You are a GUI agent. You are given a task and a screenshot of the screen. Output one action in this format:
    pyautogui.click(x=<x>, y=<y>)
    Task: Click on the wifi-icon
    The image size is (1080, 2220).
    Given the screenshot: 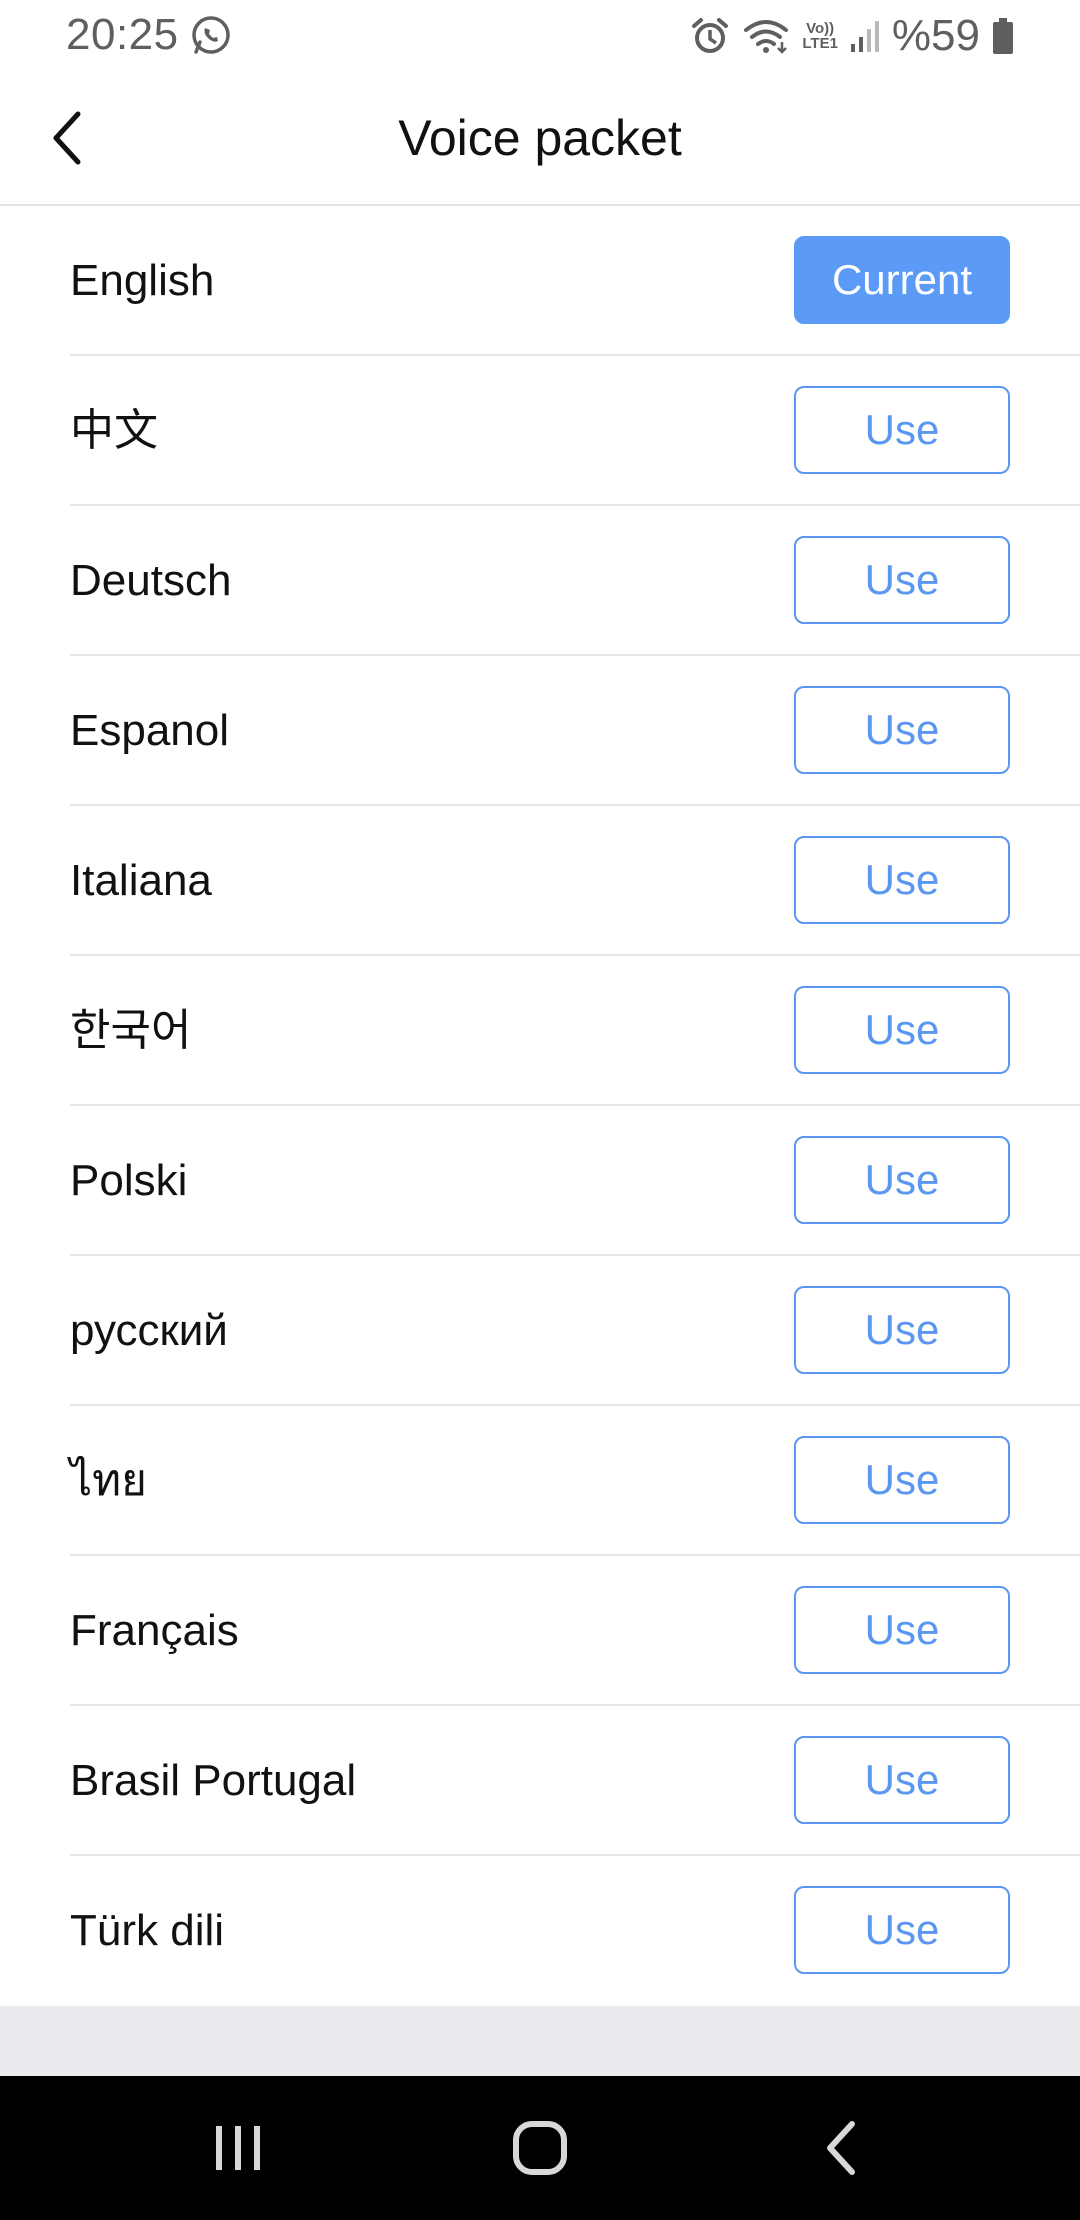 What is the action you would take?
    pyautogui.click(x=766, y=37)
    